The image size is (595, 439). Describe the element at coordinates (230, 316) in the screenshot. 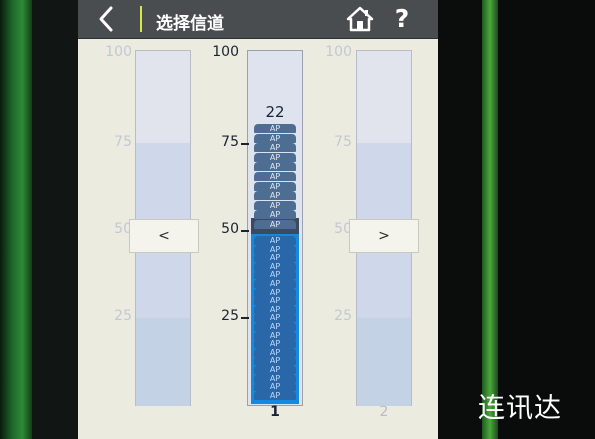

I see `tick-label-mid-25: 25` at that location.